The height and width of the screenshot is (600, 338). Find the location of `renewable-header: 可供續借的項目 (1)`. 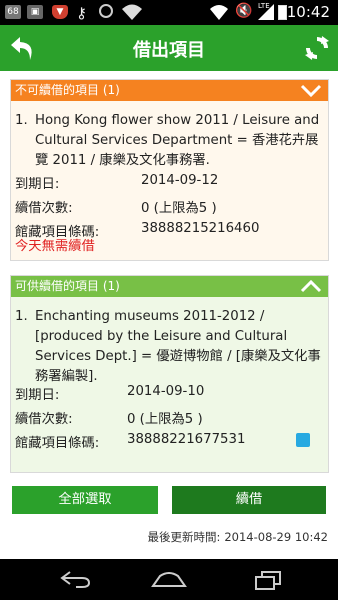

renewable-header: 可供續借的項目 (1) is located at coordinates (169, 286).